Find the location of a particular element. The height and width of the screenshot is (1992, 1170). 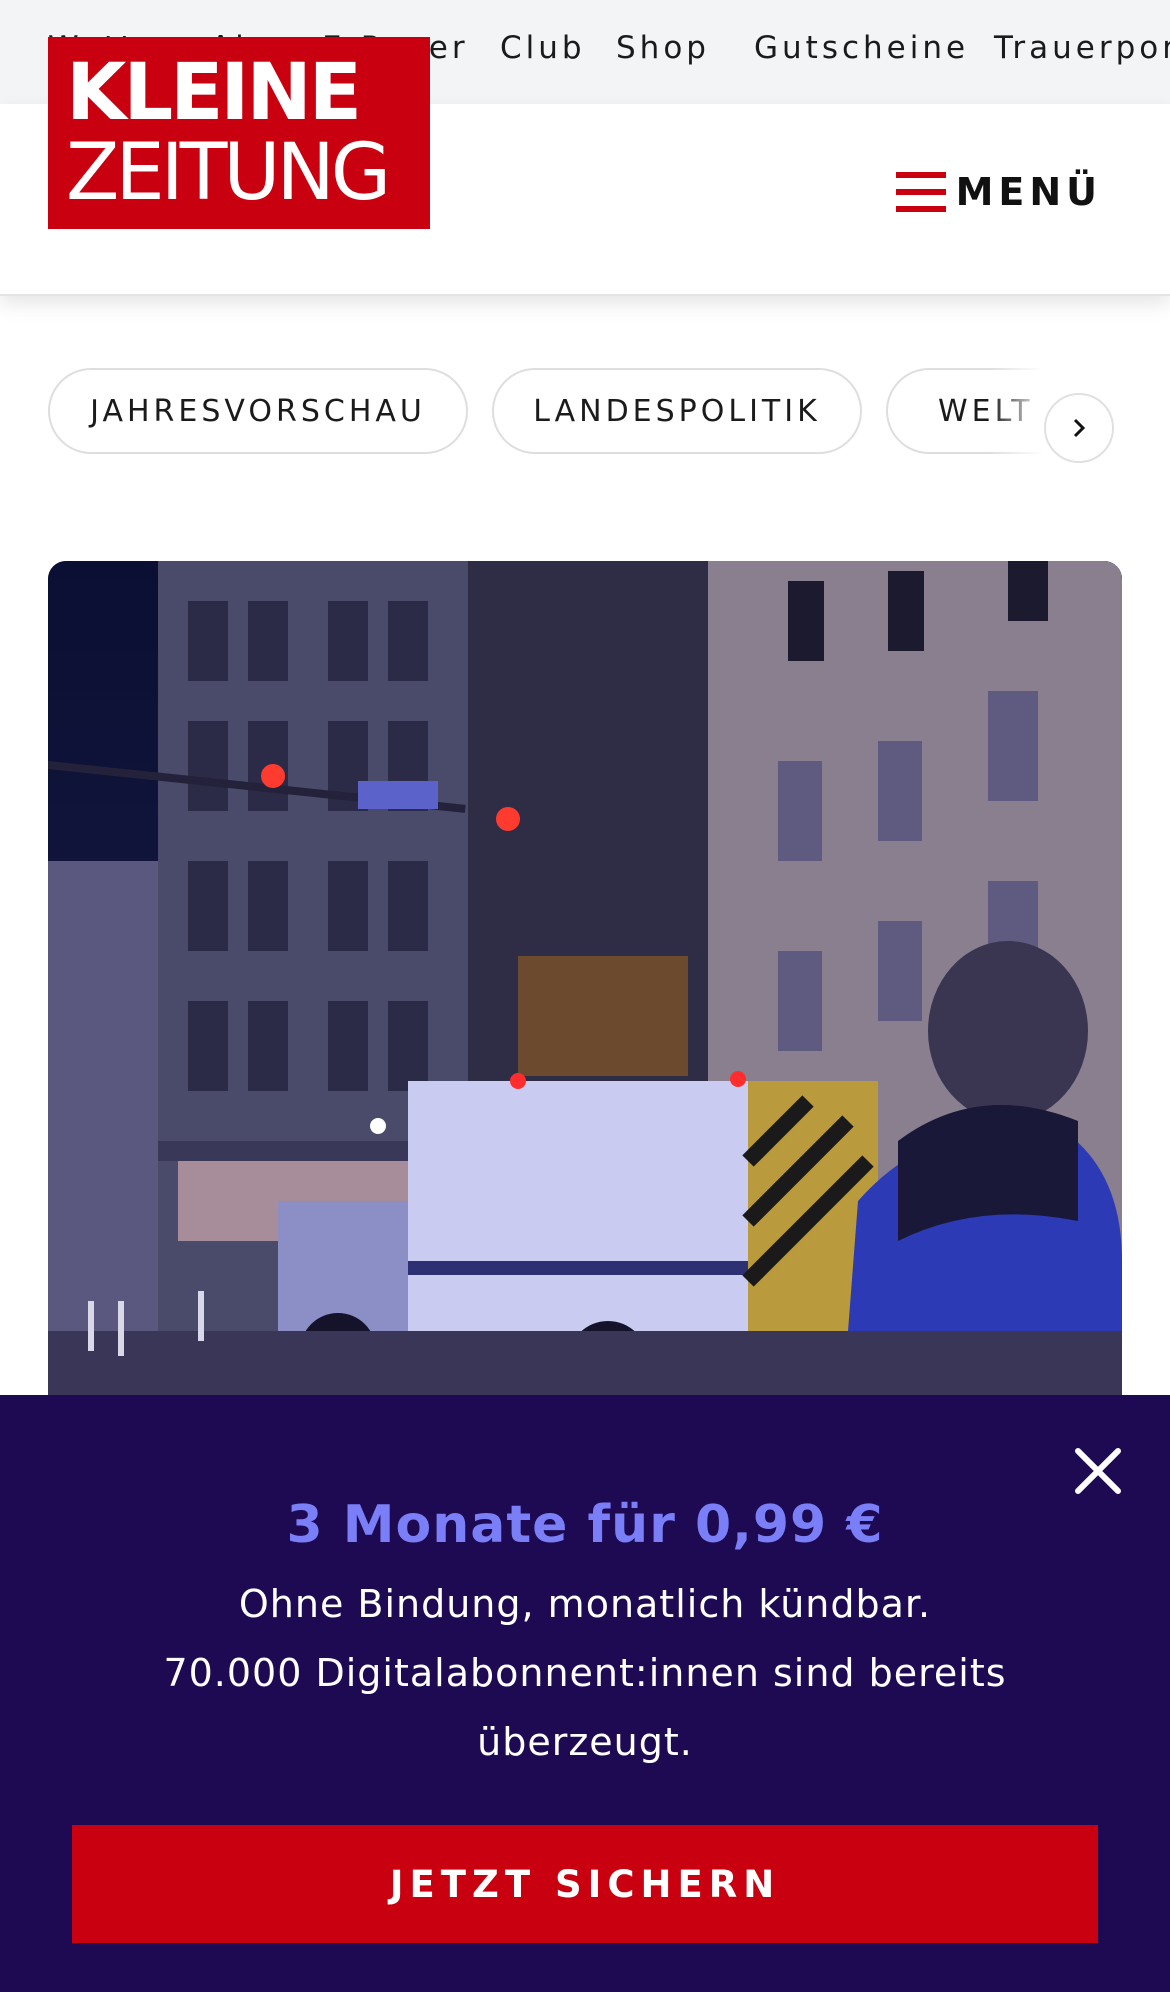

chip-landespolitik: LANDESPOLITIK is located at coordinates (677, 411).